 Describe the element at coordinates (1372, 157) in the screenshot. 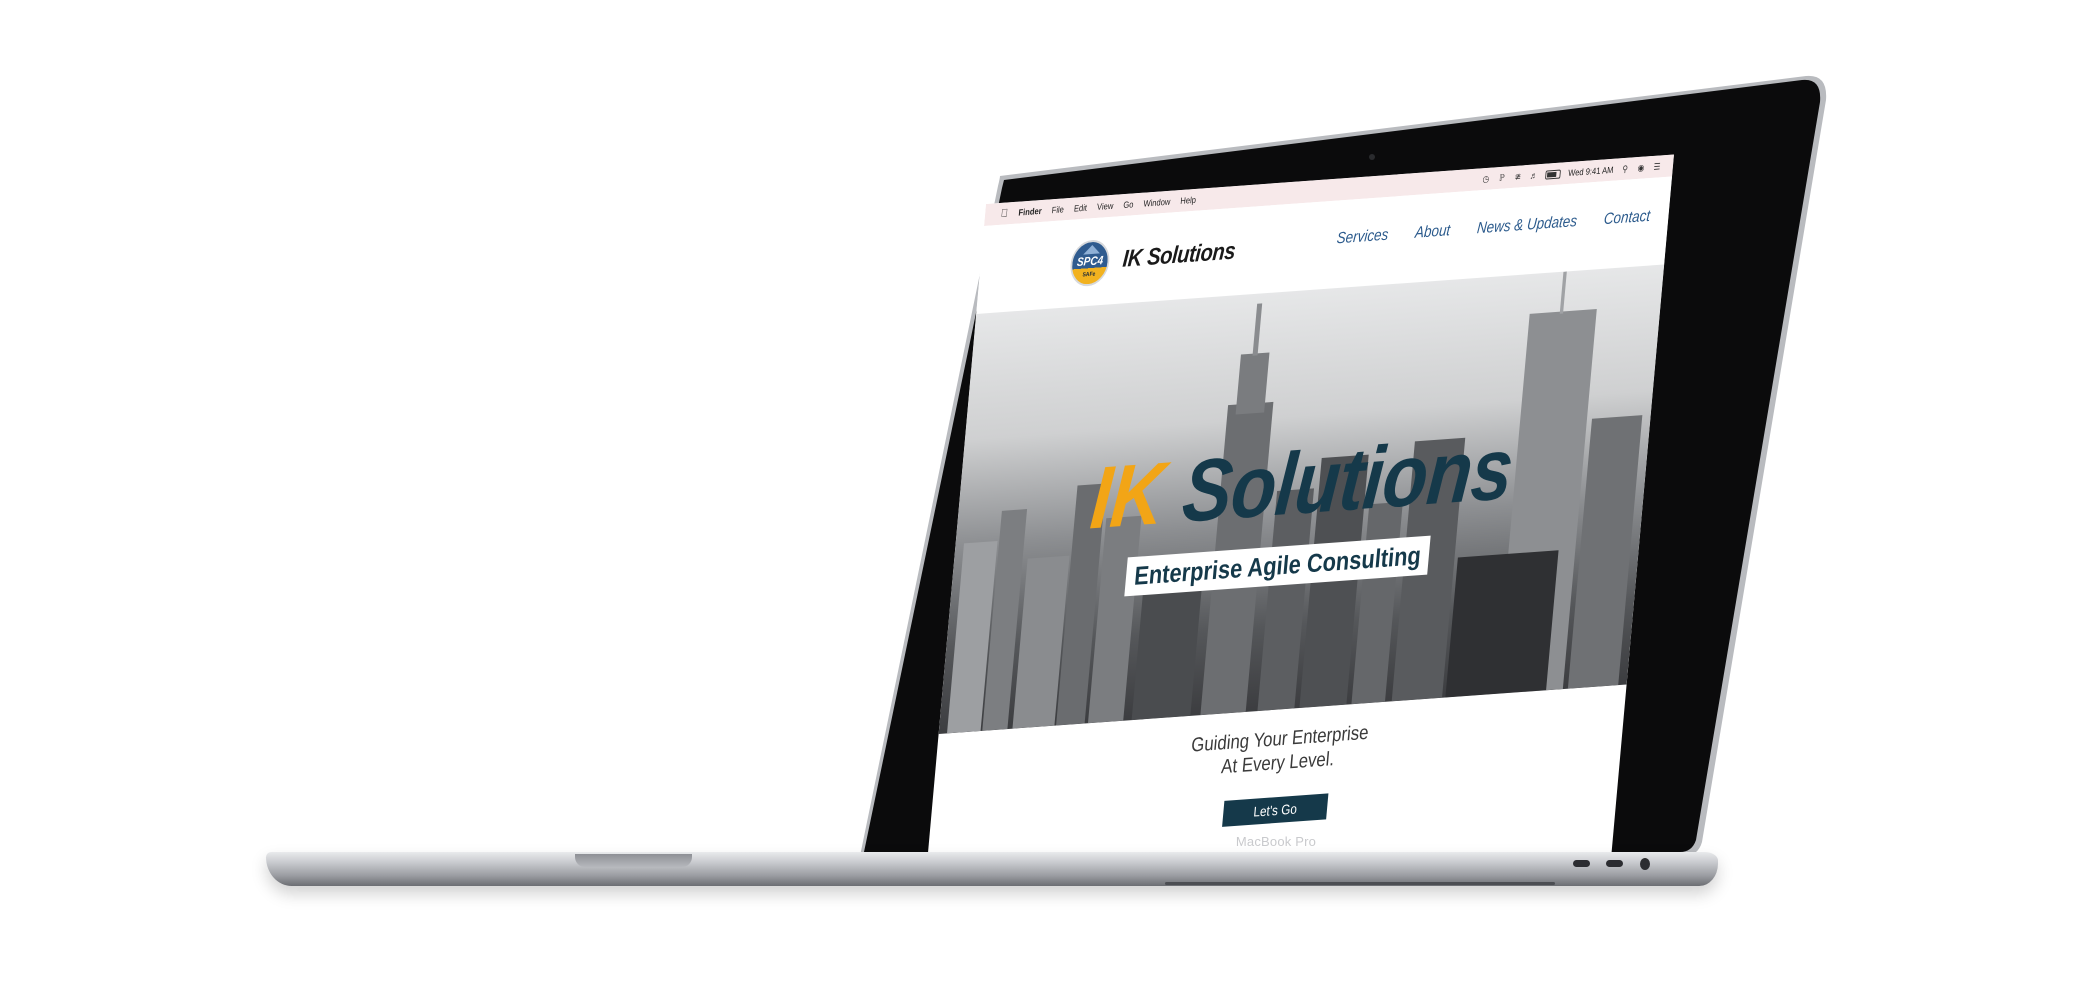

I see `camera-dot` at that location.